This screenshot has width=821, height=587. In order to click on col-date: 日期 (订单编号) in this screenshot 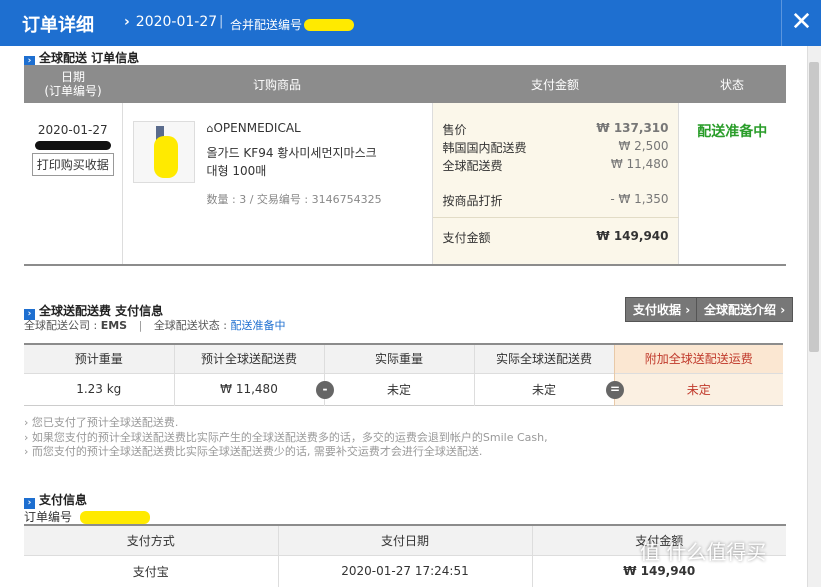, I will do `click(73, 84)`.